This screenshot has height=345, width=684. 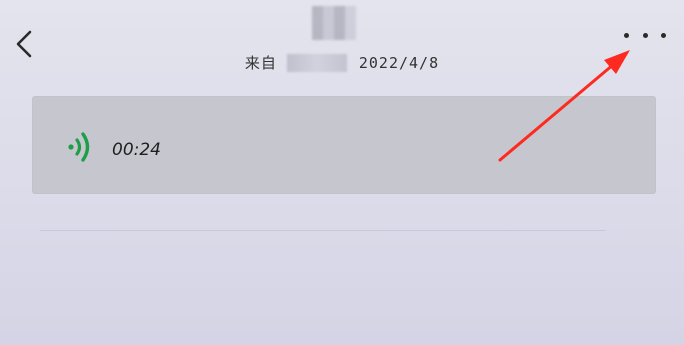 I want to click on more-options-button, so click(x=645, y=35).